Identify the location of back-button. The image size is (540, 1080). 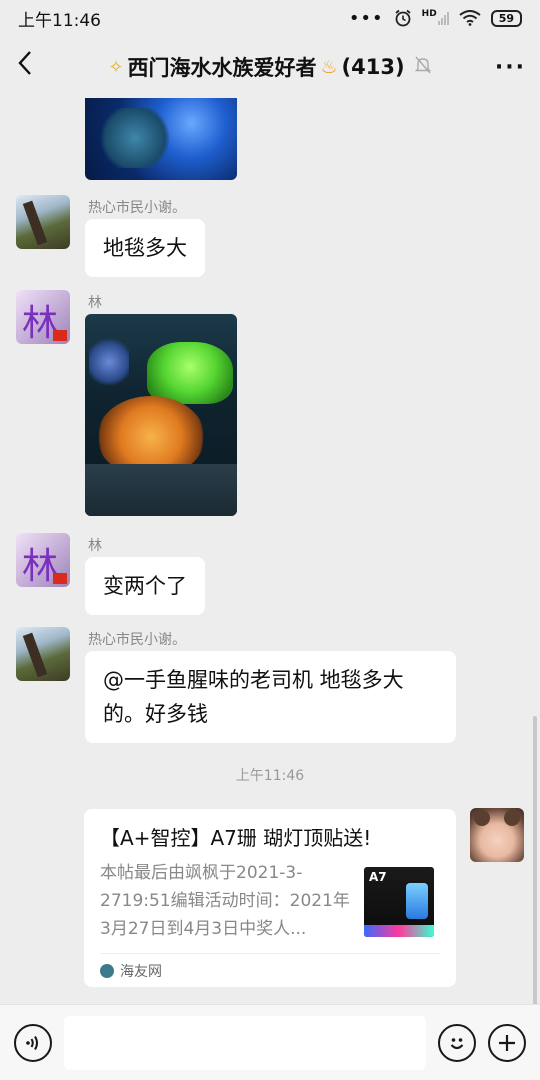
(29, 67).